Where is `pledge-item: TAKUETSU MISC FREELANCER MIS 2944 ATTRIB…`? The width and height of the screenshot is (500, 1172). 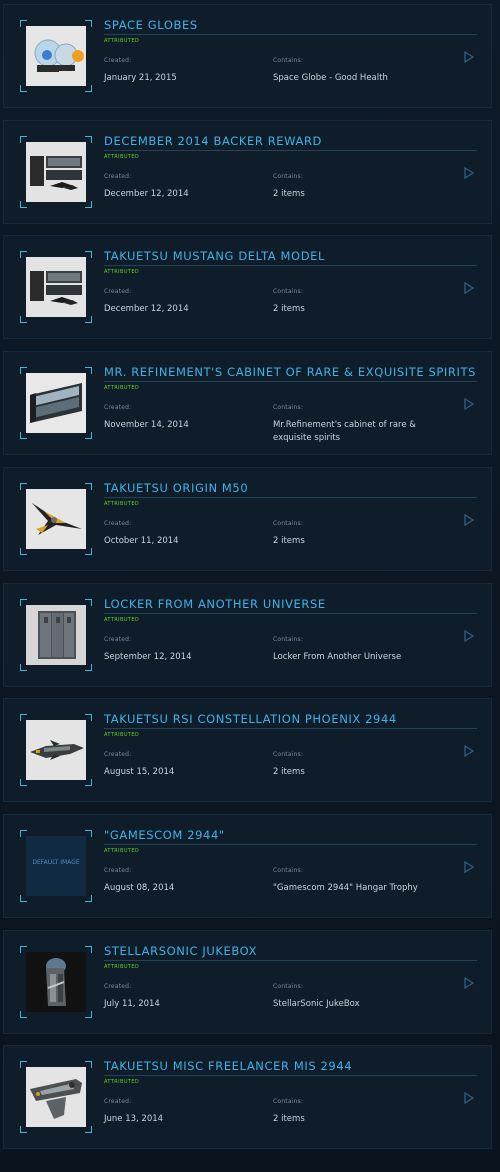
pledge-item: TAKUETSU MISC FREELANCER MIS 2944 ATTRIB… is located at coordinates (247, 1097).